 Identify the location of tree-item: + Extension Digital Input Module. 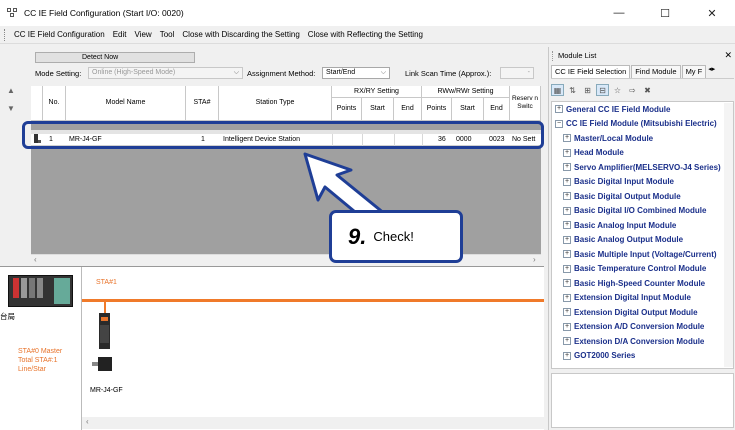
(642, 298).